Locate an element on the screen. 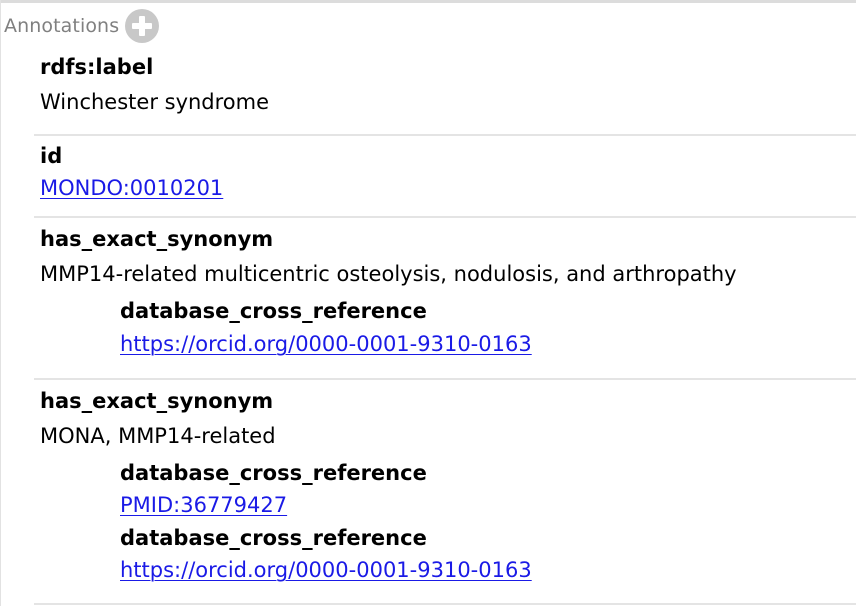 Image resolution: width=856 pixels, height=606 pixels. mondo-id-link: MONDO:0010201 is located at coordinates (131, 188).